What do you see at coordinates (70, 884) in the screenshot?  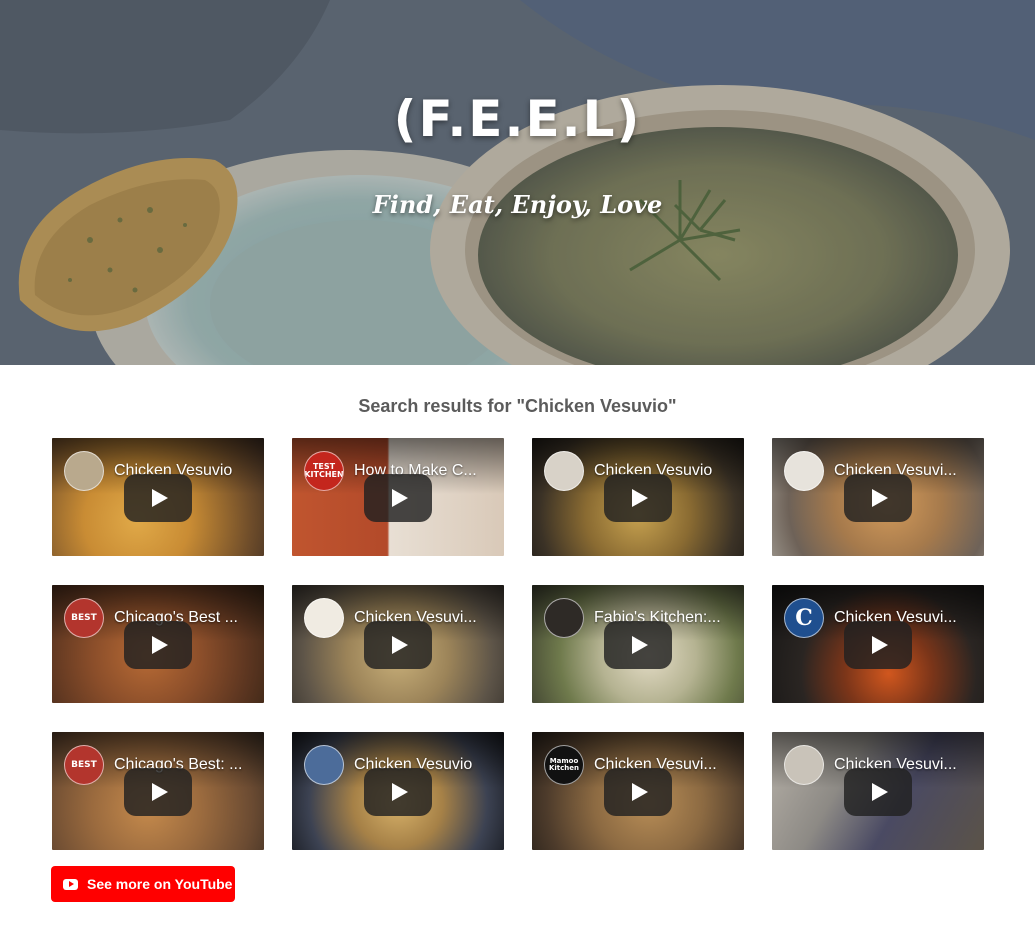 I see `youtube-icon` at bounding box center [70, 884].